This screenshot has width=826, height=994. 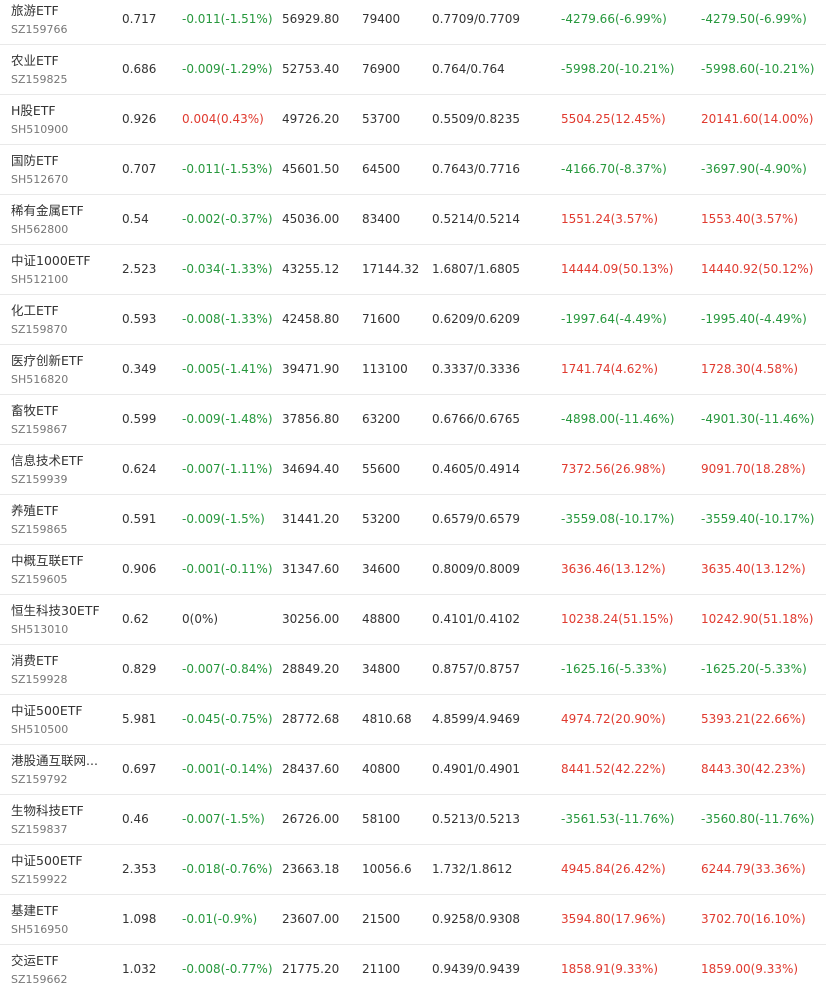 I want to click on fund-name-cell: 养殖ETF SZ159865, so click(x=61, y=519).